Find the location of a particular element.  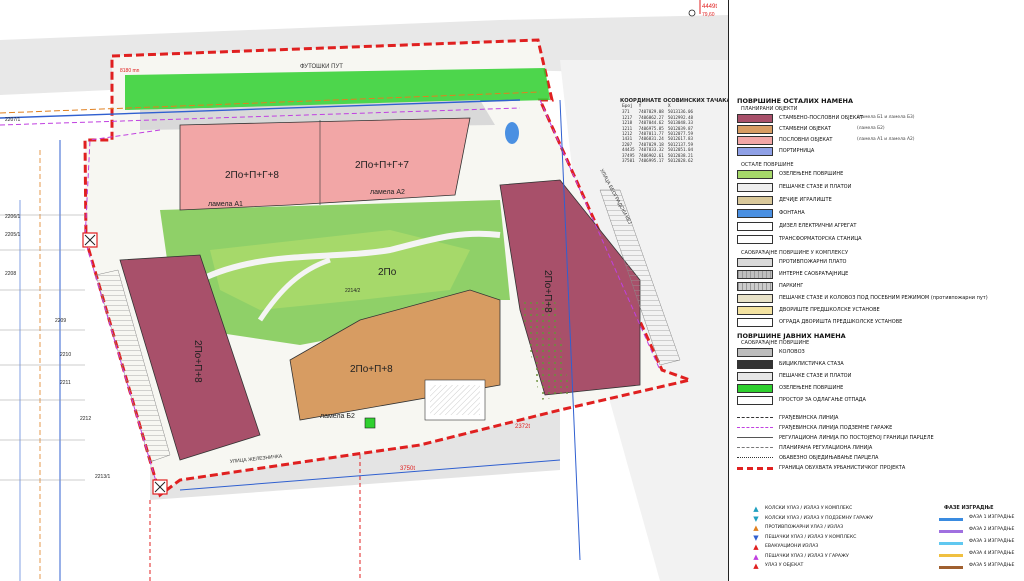

building-label: 2По+П+Г+7 is located at coordinates (382, 165).